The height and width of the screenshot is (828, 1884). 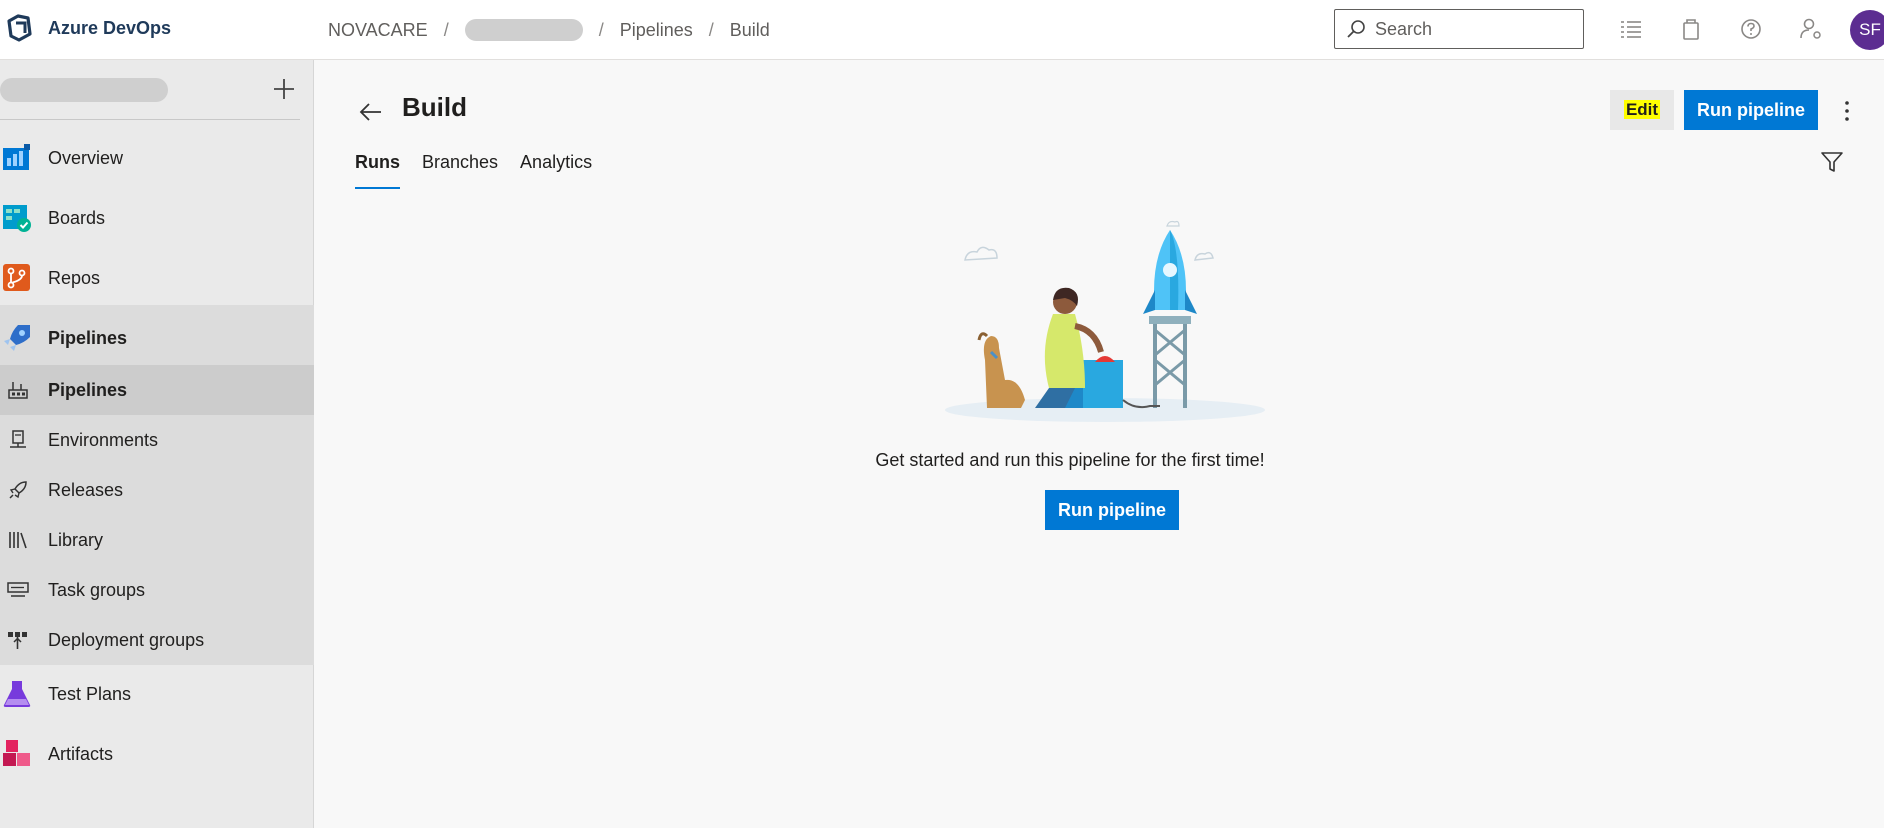 What do you see at coordinates (16, 277) in the screenshot?
I see `repos-icon` at bounding box center [16, 277].